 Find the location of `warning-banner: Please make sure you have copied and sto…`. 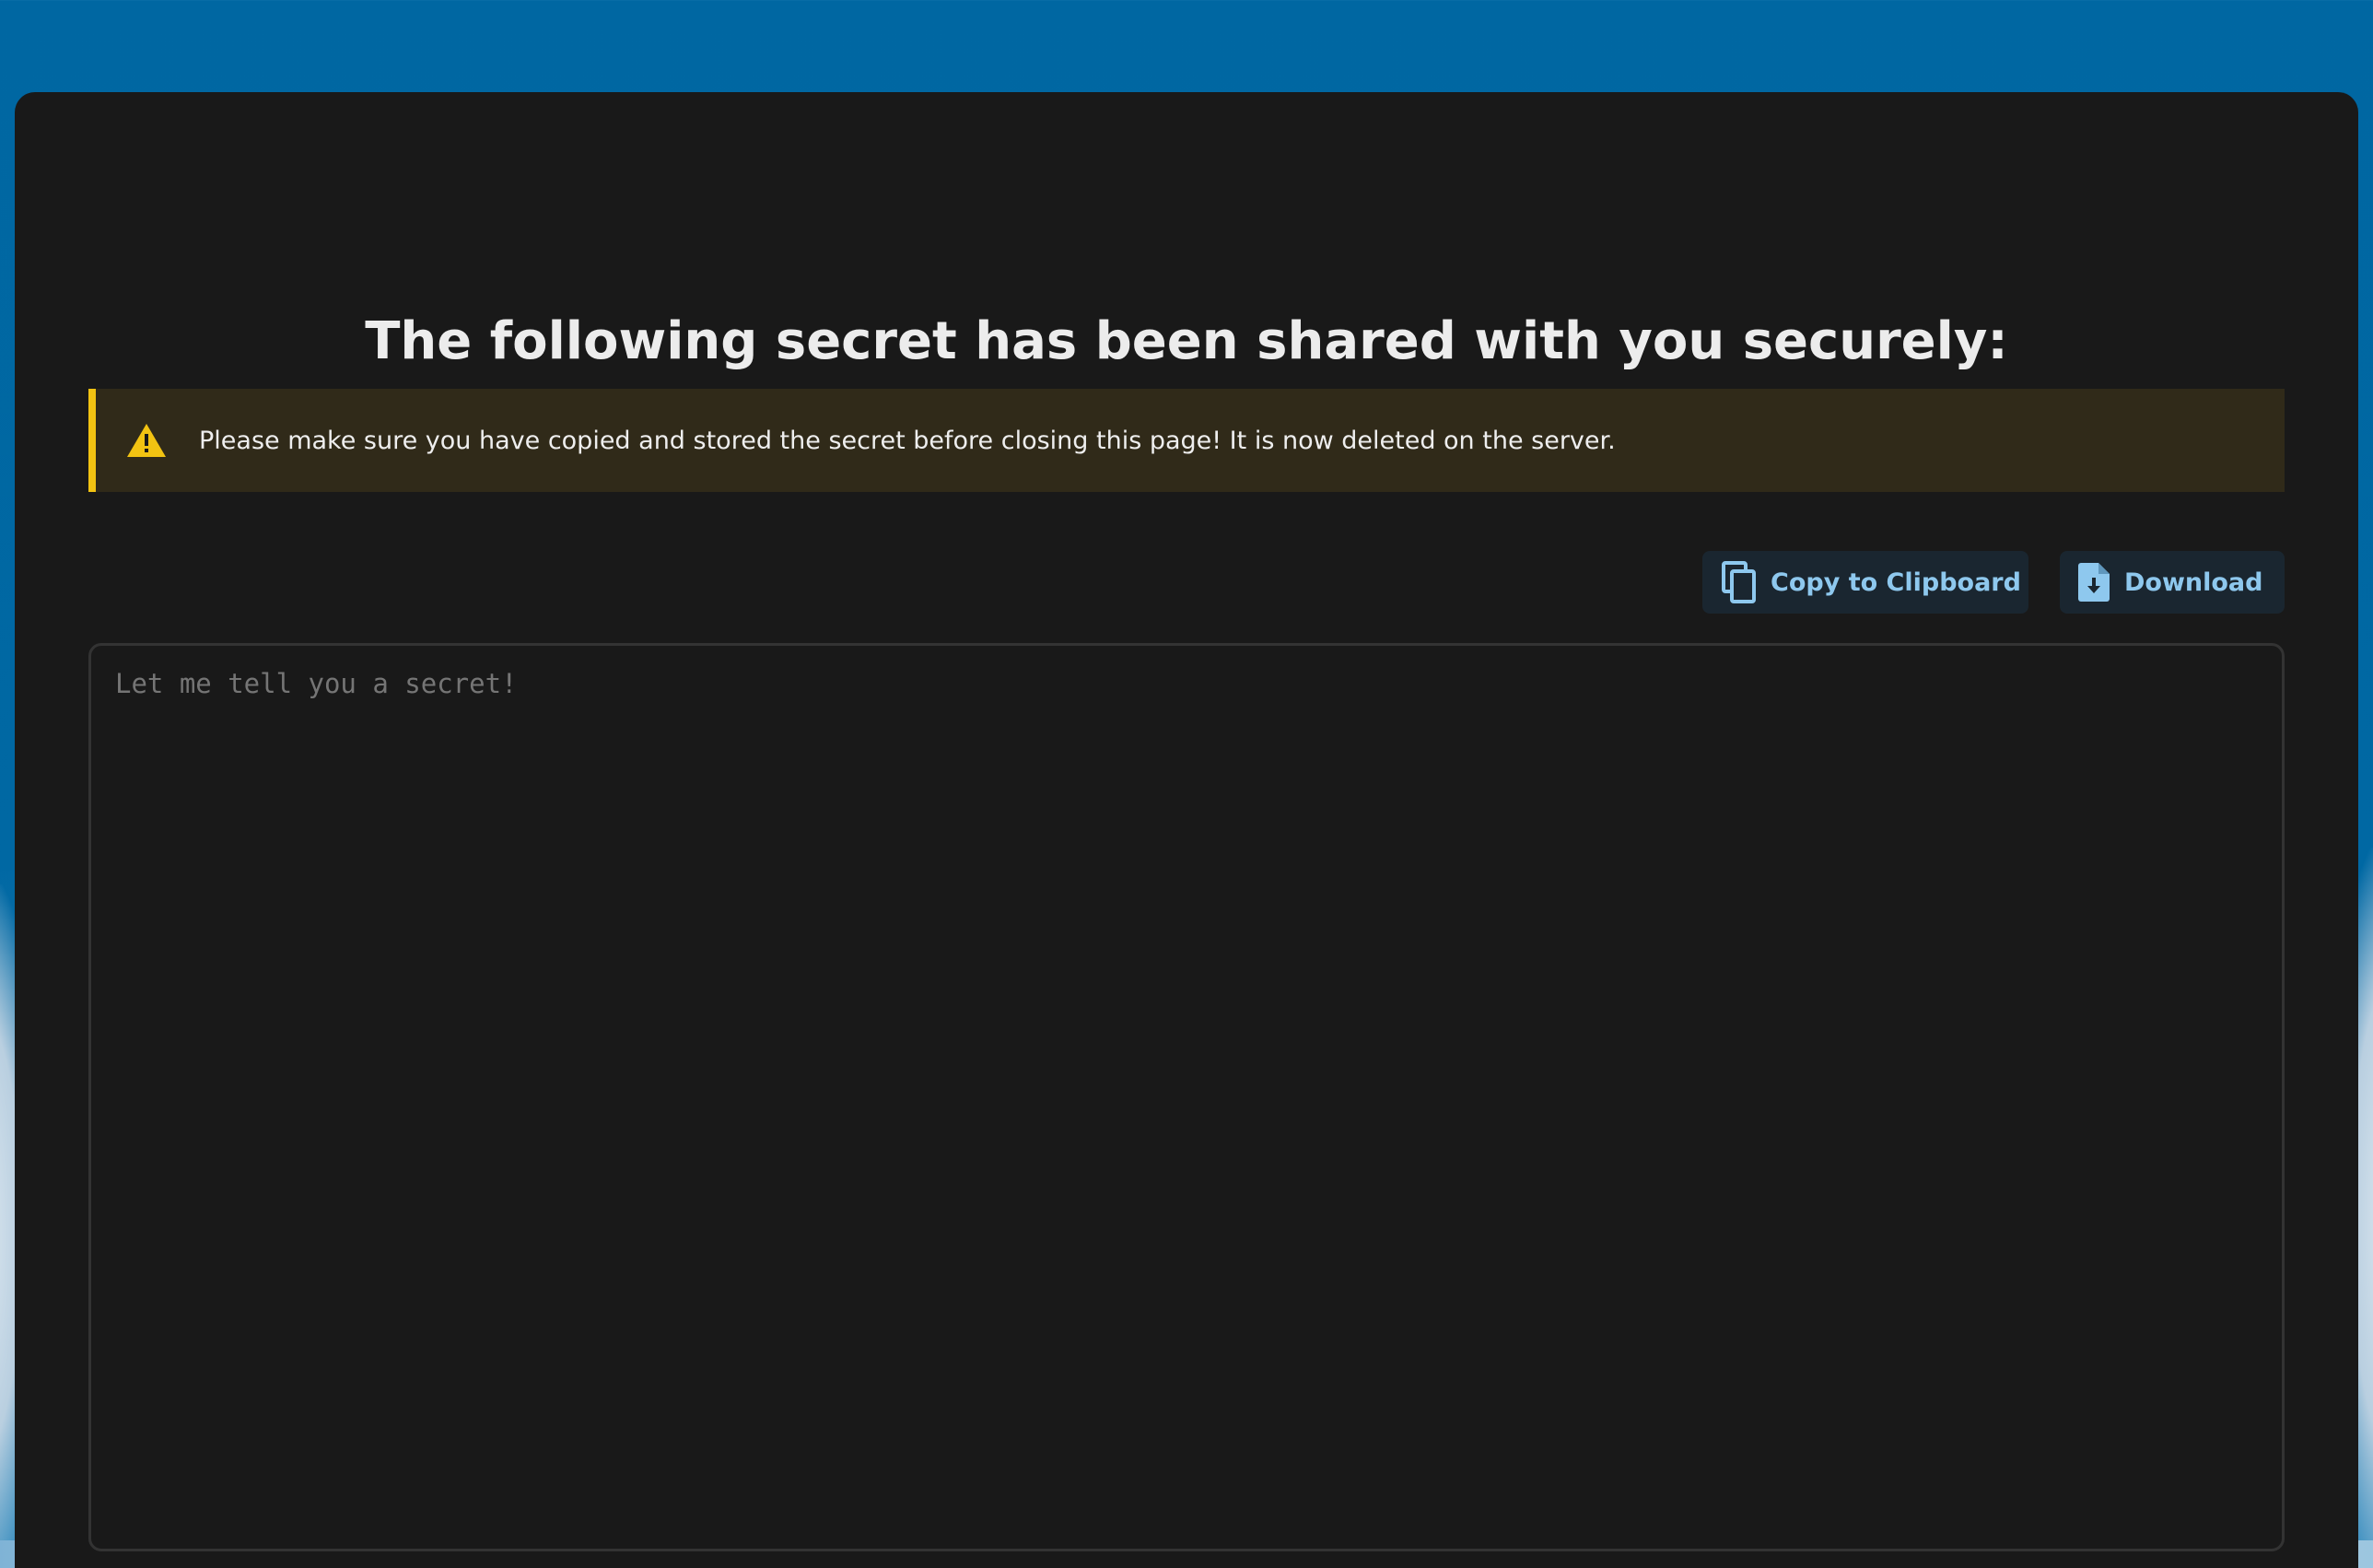

warning-banner: Please make sure you have copied and sto… is located at coordinates (1186, 440).